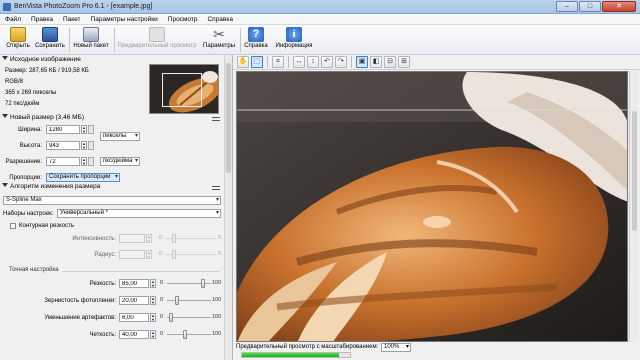 This screenshot has height=360, width=640. What do you see at coordinates (157, 46) in the screenshot?
I see `preview-label: Предварительный просмотр` at bounding box center [157, 46].